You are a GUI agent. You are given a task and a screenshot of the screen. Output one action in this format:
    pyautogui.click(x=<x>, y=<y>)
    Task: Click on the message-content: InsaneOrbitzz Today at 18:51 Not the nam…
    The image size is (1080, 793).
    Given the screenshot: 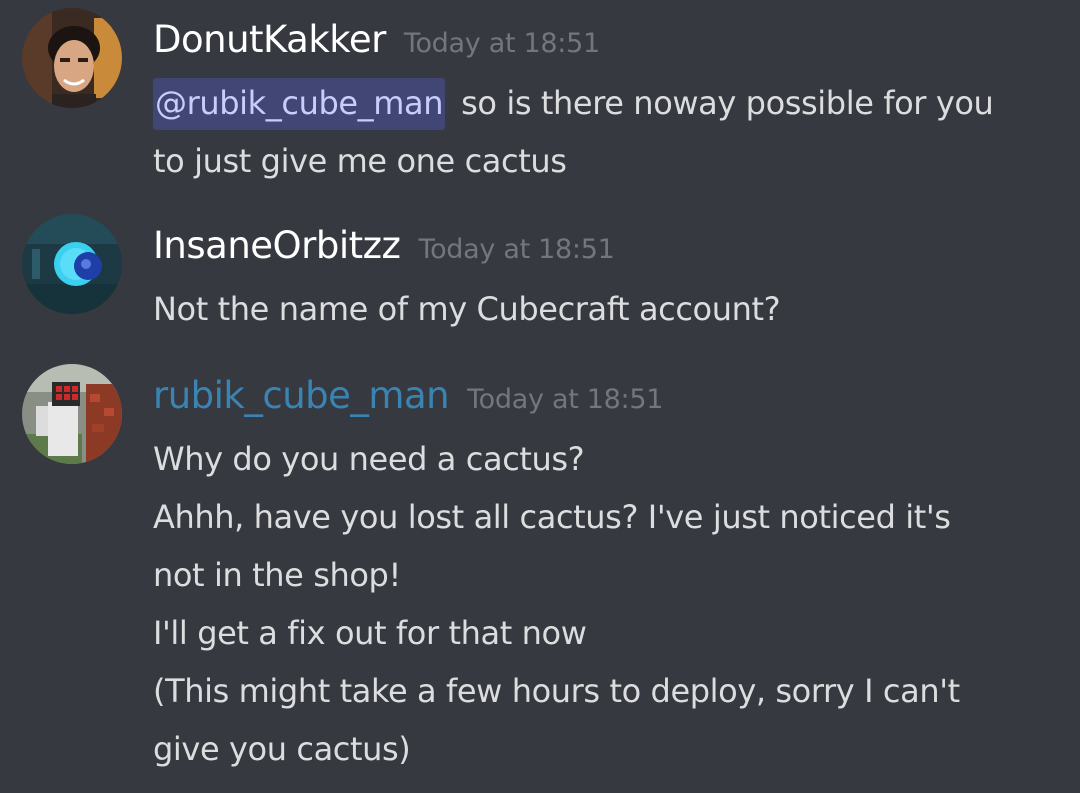 What is the action you would take?
    pyautogui.click(x=606, y=281)
    